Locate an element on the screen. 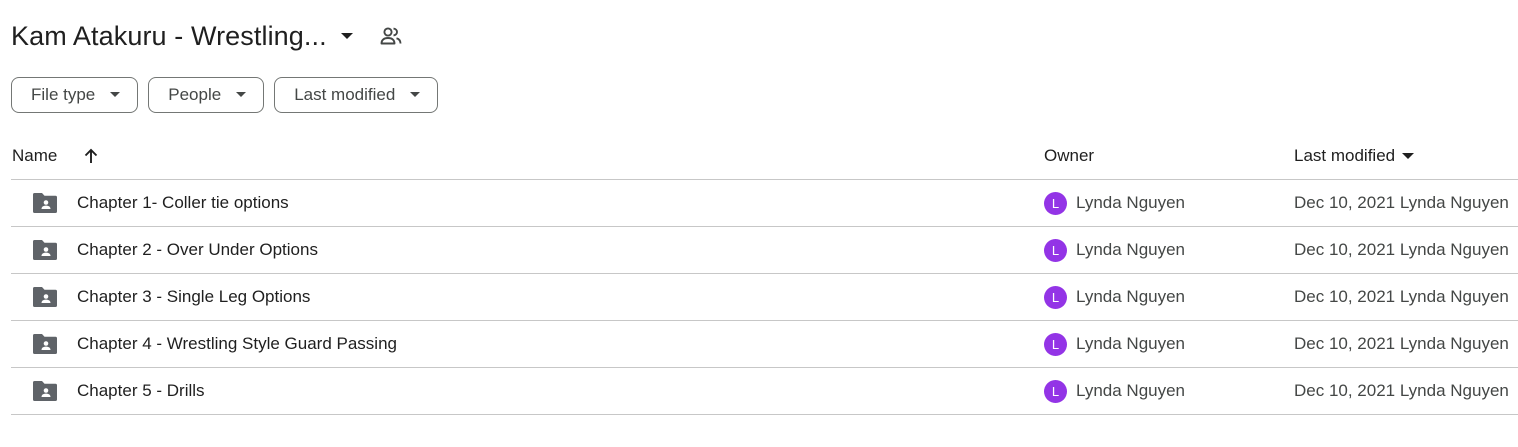 The width and height of the screenshot is (1518, 447). last-modified-filter: Last modified is located at coordinates (356, 95).